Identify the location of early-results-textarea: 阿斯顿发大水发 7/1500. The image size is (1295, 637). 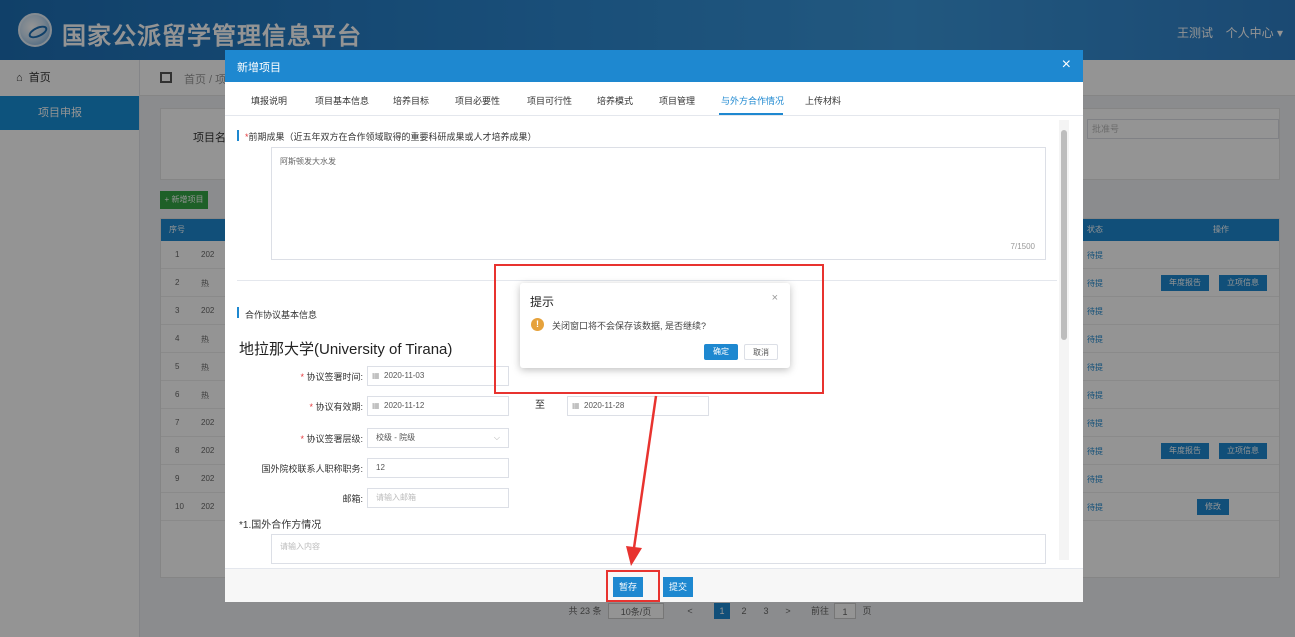
(658, 203).